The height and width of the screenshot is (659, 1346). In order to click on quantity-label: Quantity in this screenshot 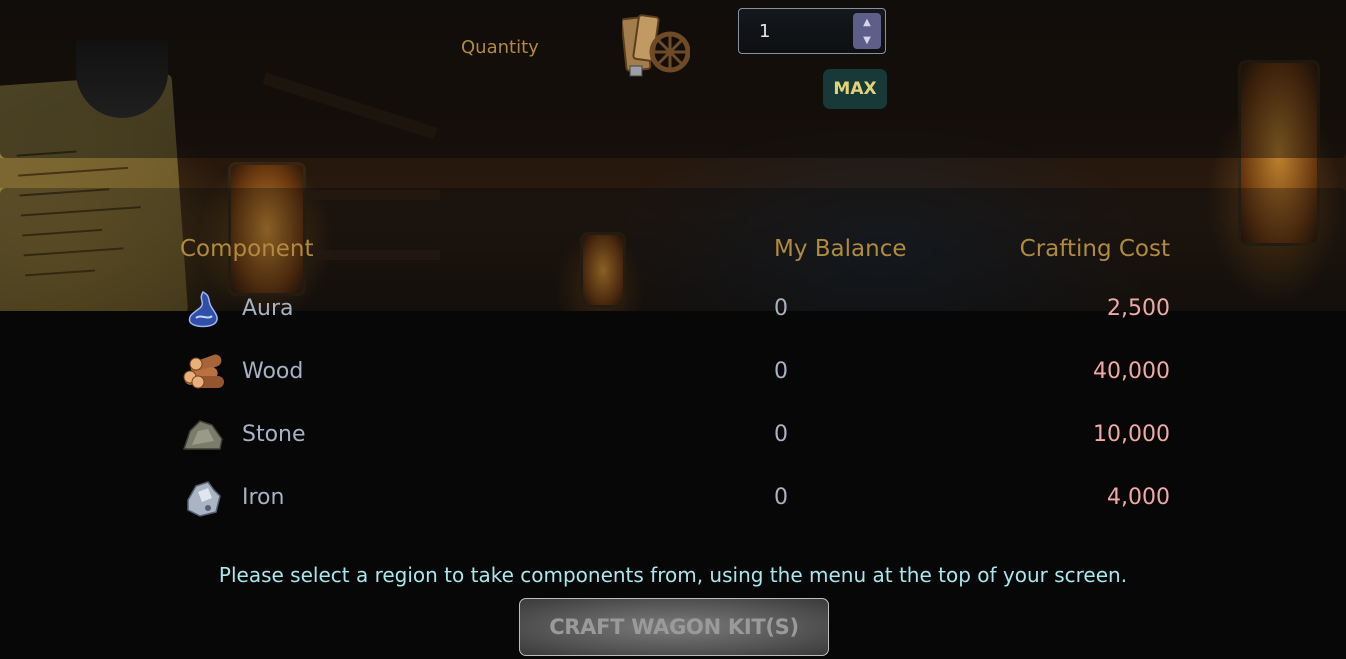, I will do `click(500, 47)`.